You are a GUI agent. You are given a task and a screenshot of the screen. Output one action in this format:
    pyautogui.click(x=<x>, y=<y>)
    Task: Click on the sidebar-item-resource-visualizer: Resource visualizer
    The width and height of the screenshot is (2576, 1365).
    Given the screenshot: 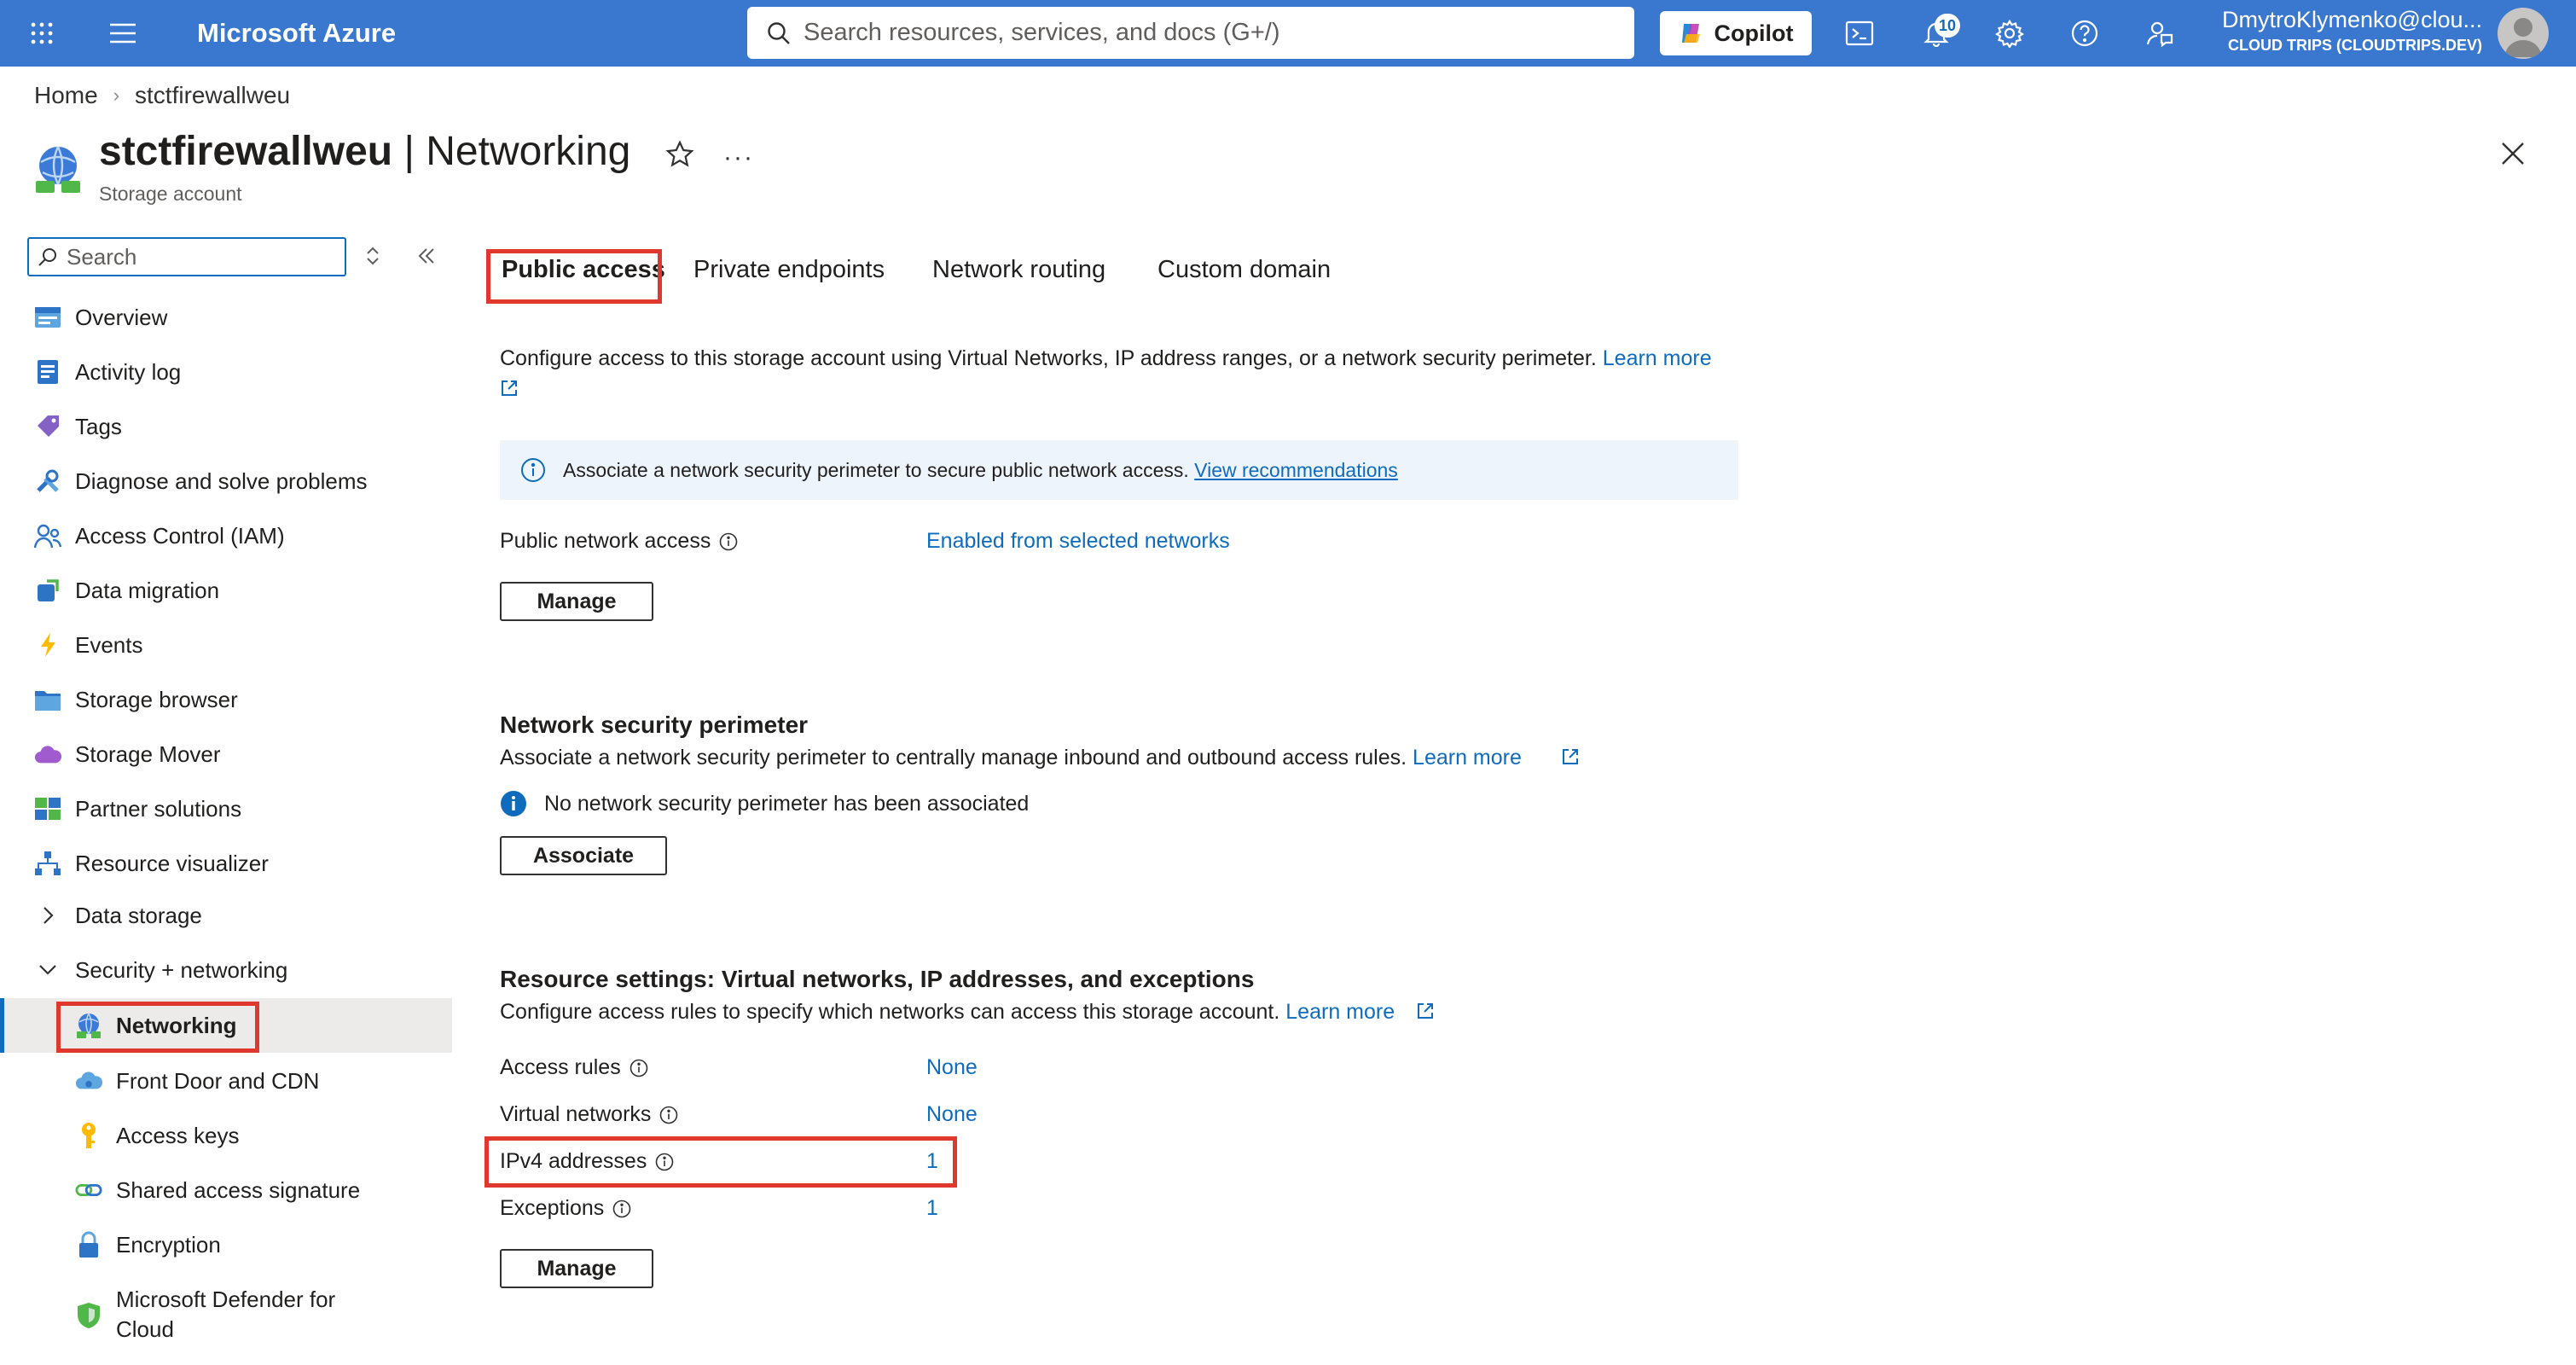 What is the action you would take?
    pyautogui.click(x=226, y=864)
    